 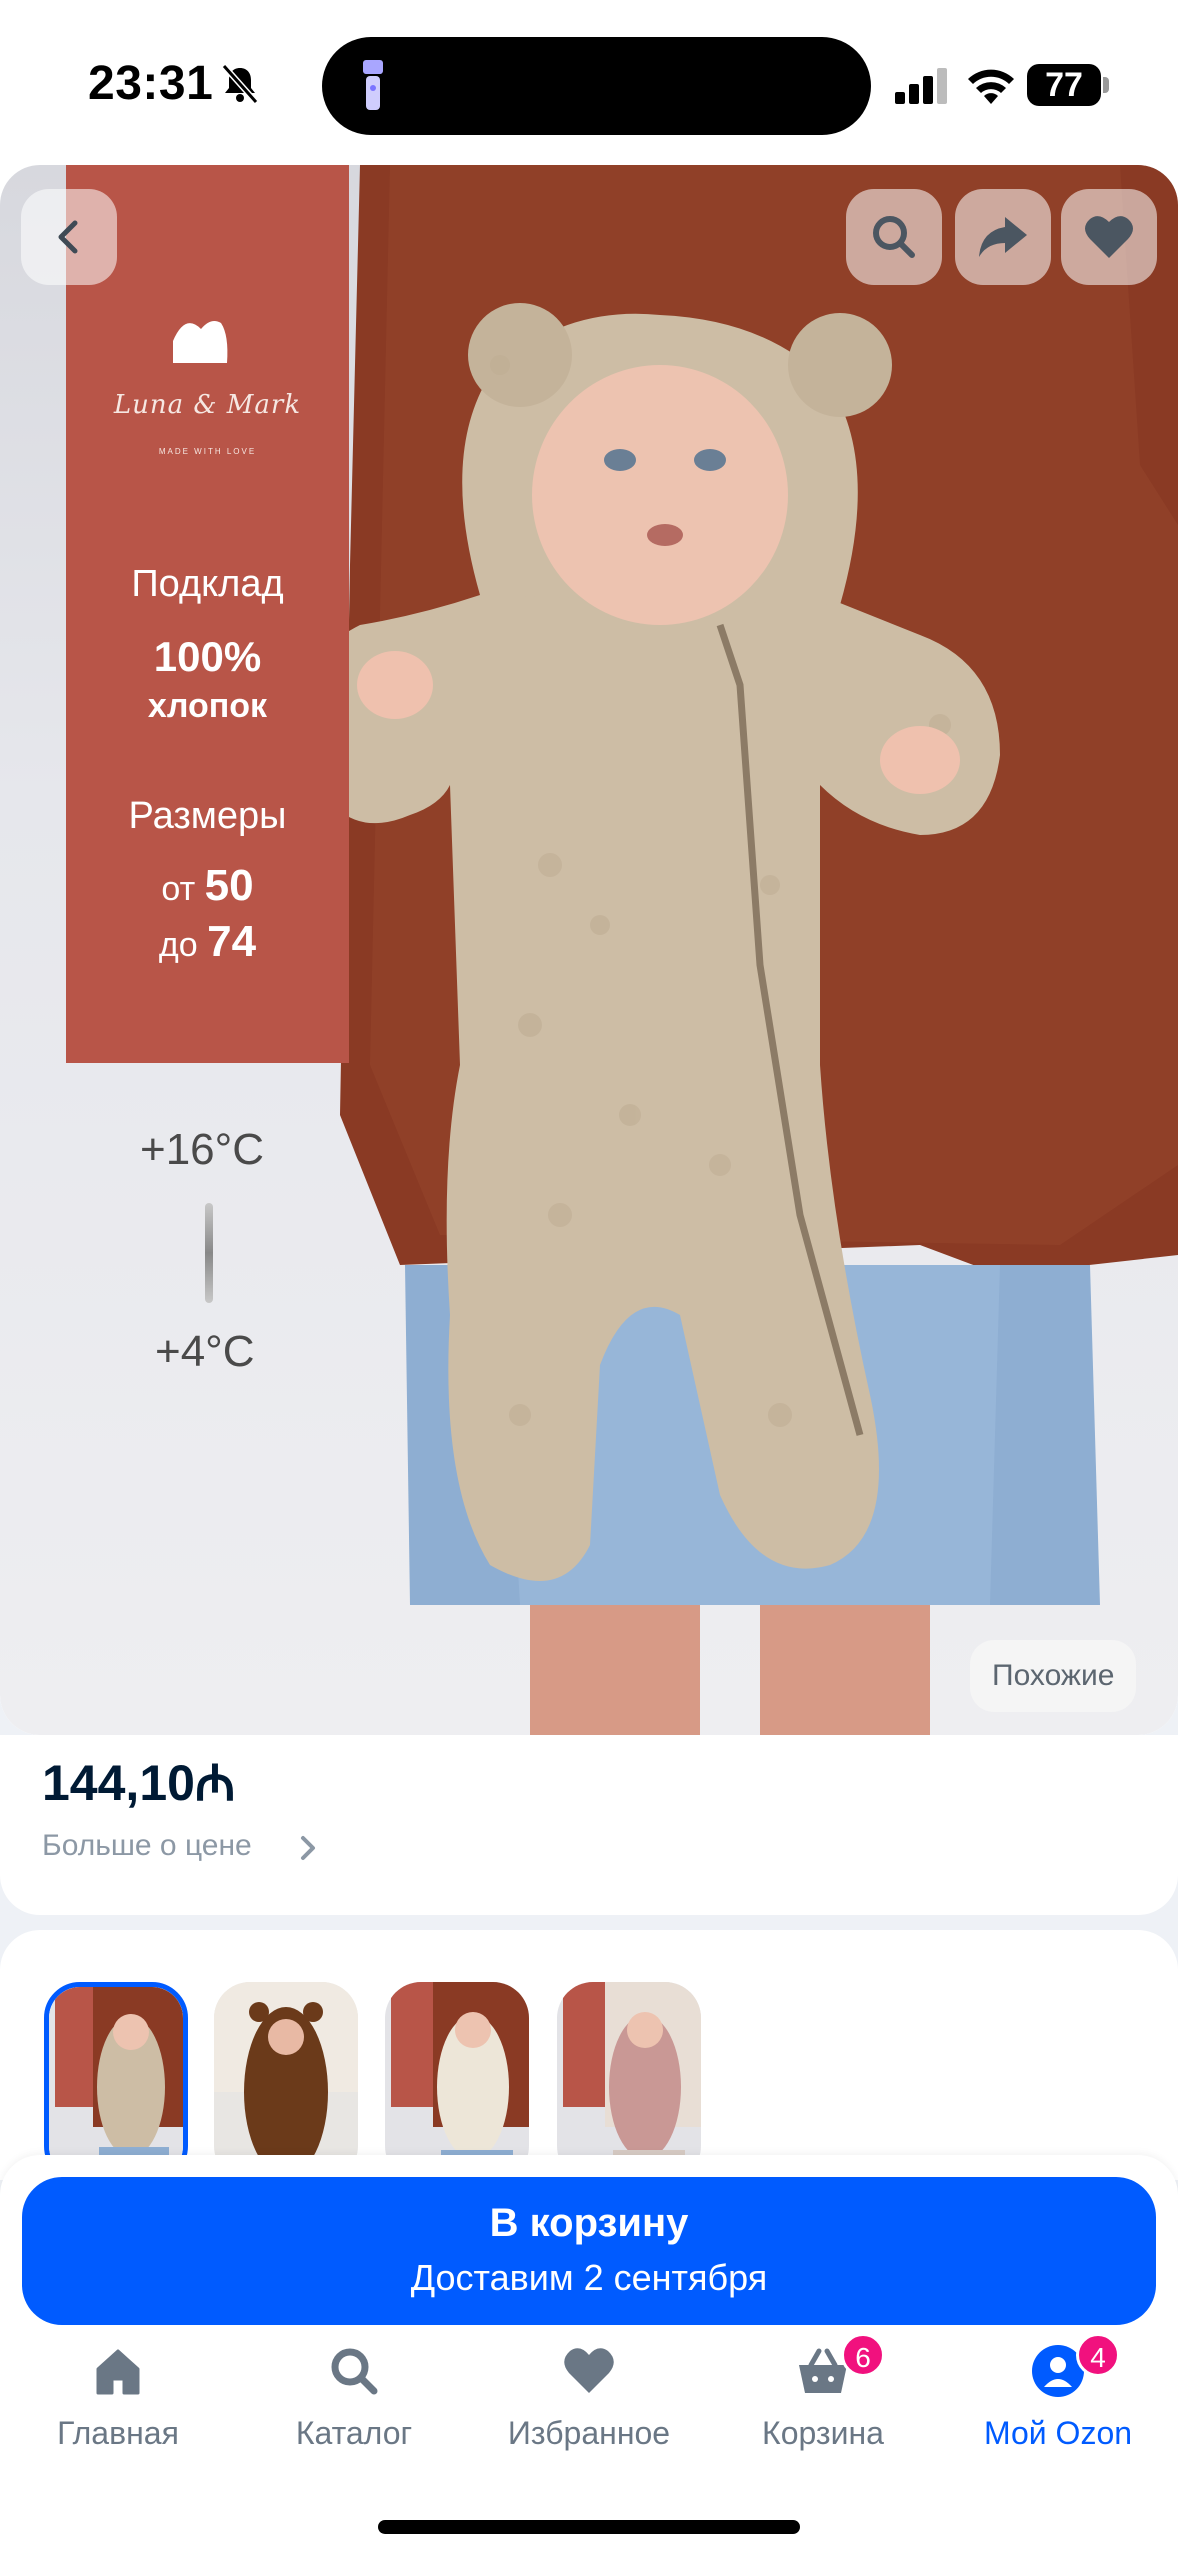 What do you see at coordinates (151, 83) in the screenshot?
I see `status-time: 23:31` at bounding box center [151, 83].